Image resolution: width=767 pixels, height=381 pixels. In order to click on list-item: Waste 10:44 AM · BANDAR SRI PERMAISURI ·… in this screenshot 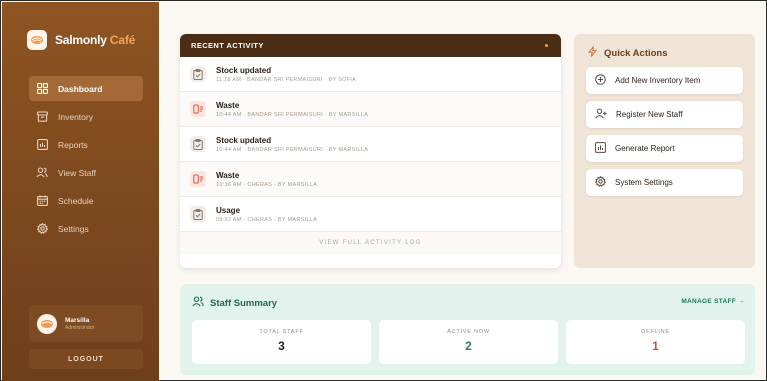, I will do `click(370, 109)`.